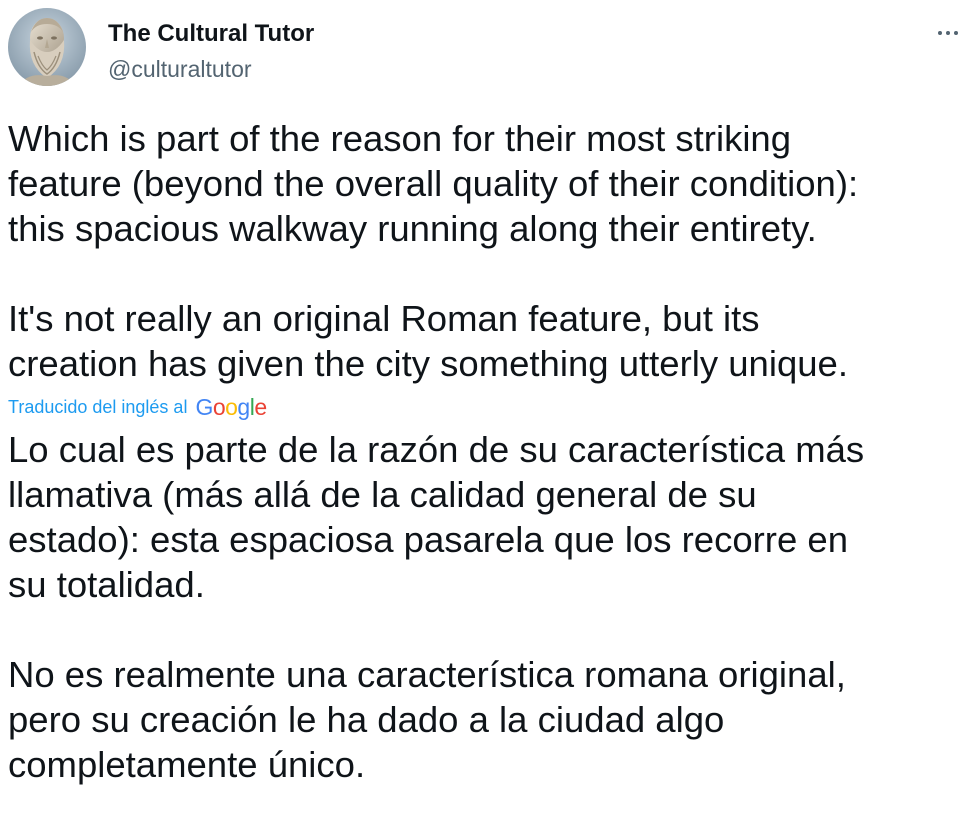  Describe the element at coordinates (98, 406) in the screenshot. I see `translation-label: Traducido del inglés al` at that location.